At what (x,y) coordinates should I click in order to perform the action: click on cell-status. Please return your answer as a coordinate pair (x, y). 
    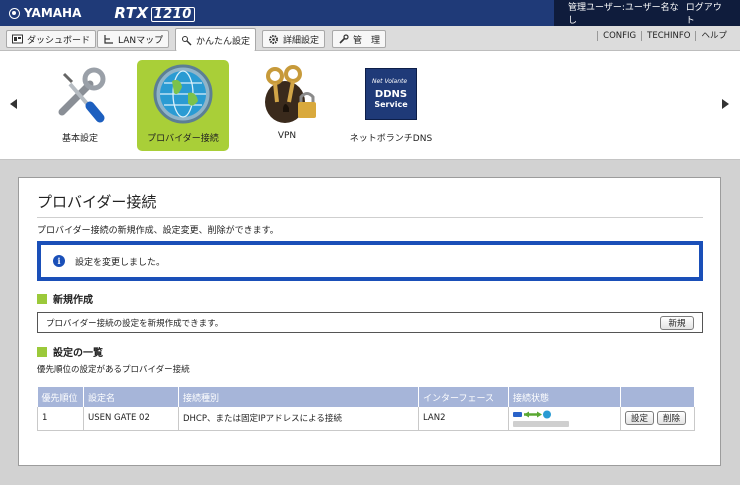
    Looking at the image, I should click on (564, 419).